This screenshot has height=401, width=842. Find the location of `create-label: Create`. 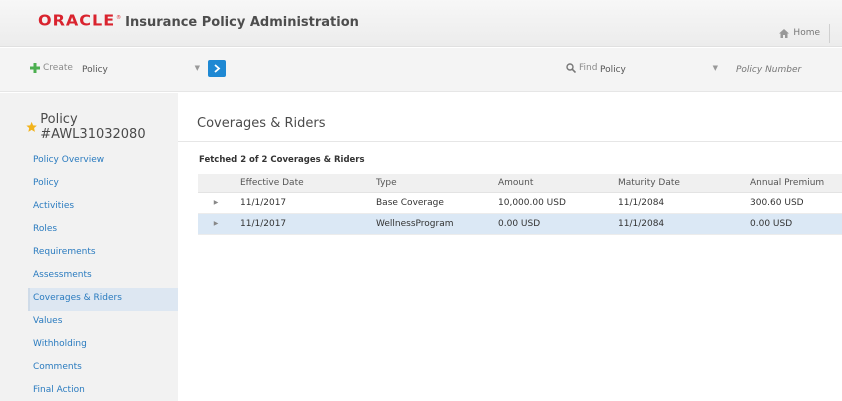

create-label: Create is located at coordinates (58, 68).